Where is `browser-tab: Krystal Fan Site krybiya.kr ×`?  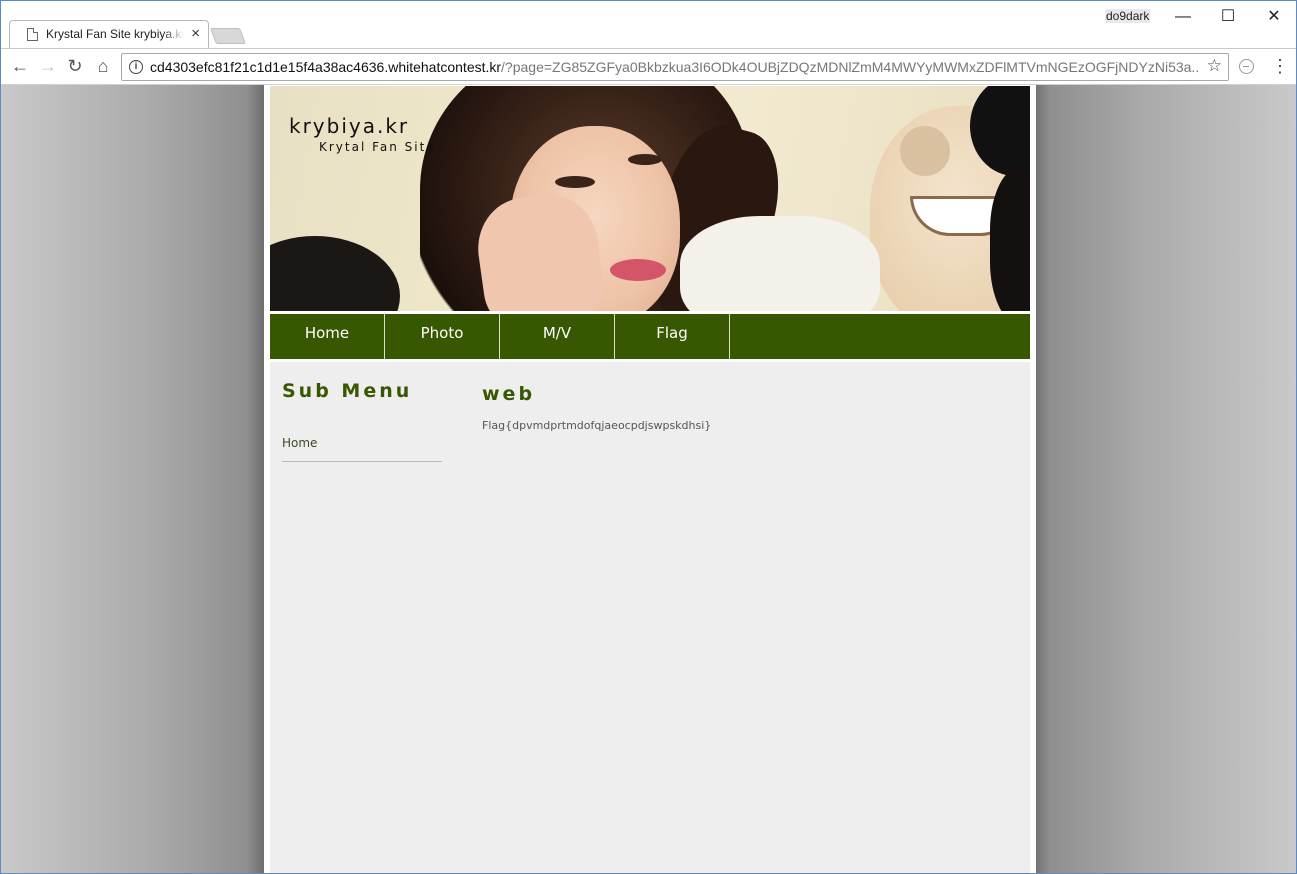 browser-tab: Krystal Fan Site krybiya.kr × is located at coordinates (109, 34).